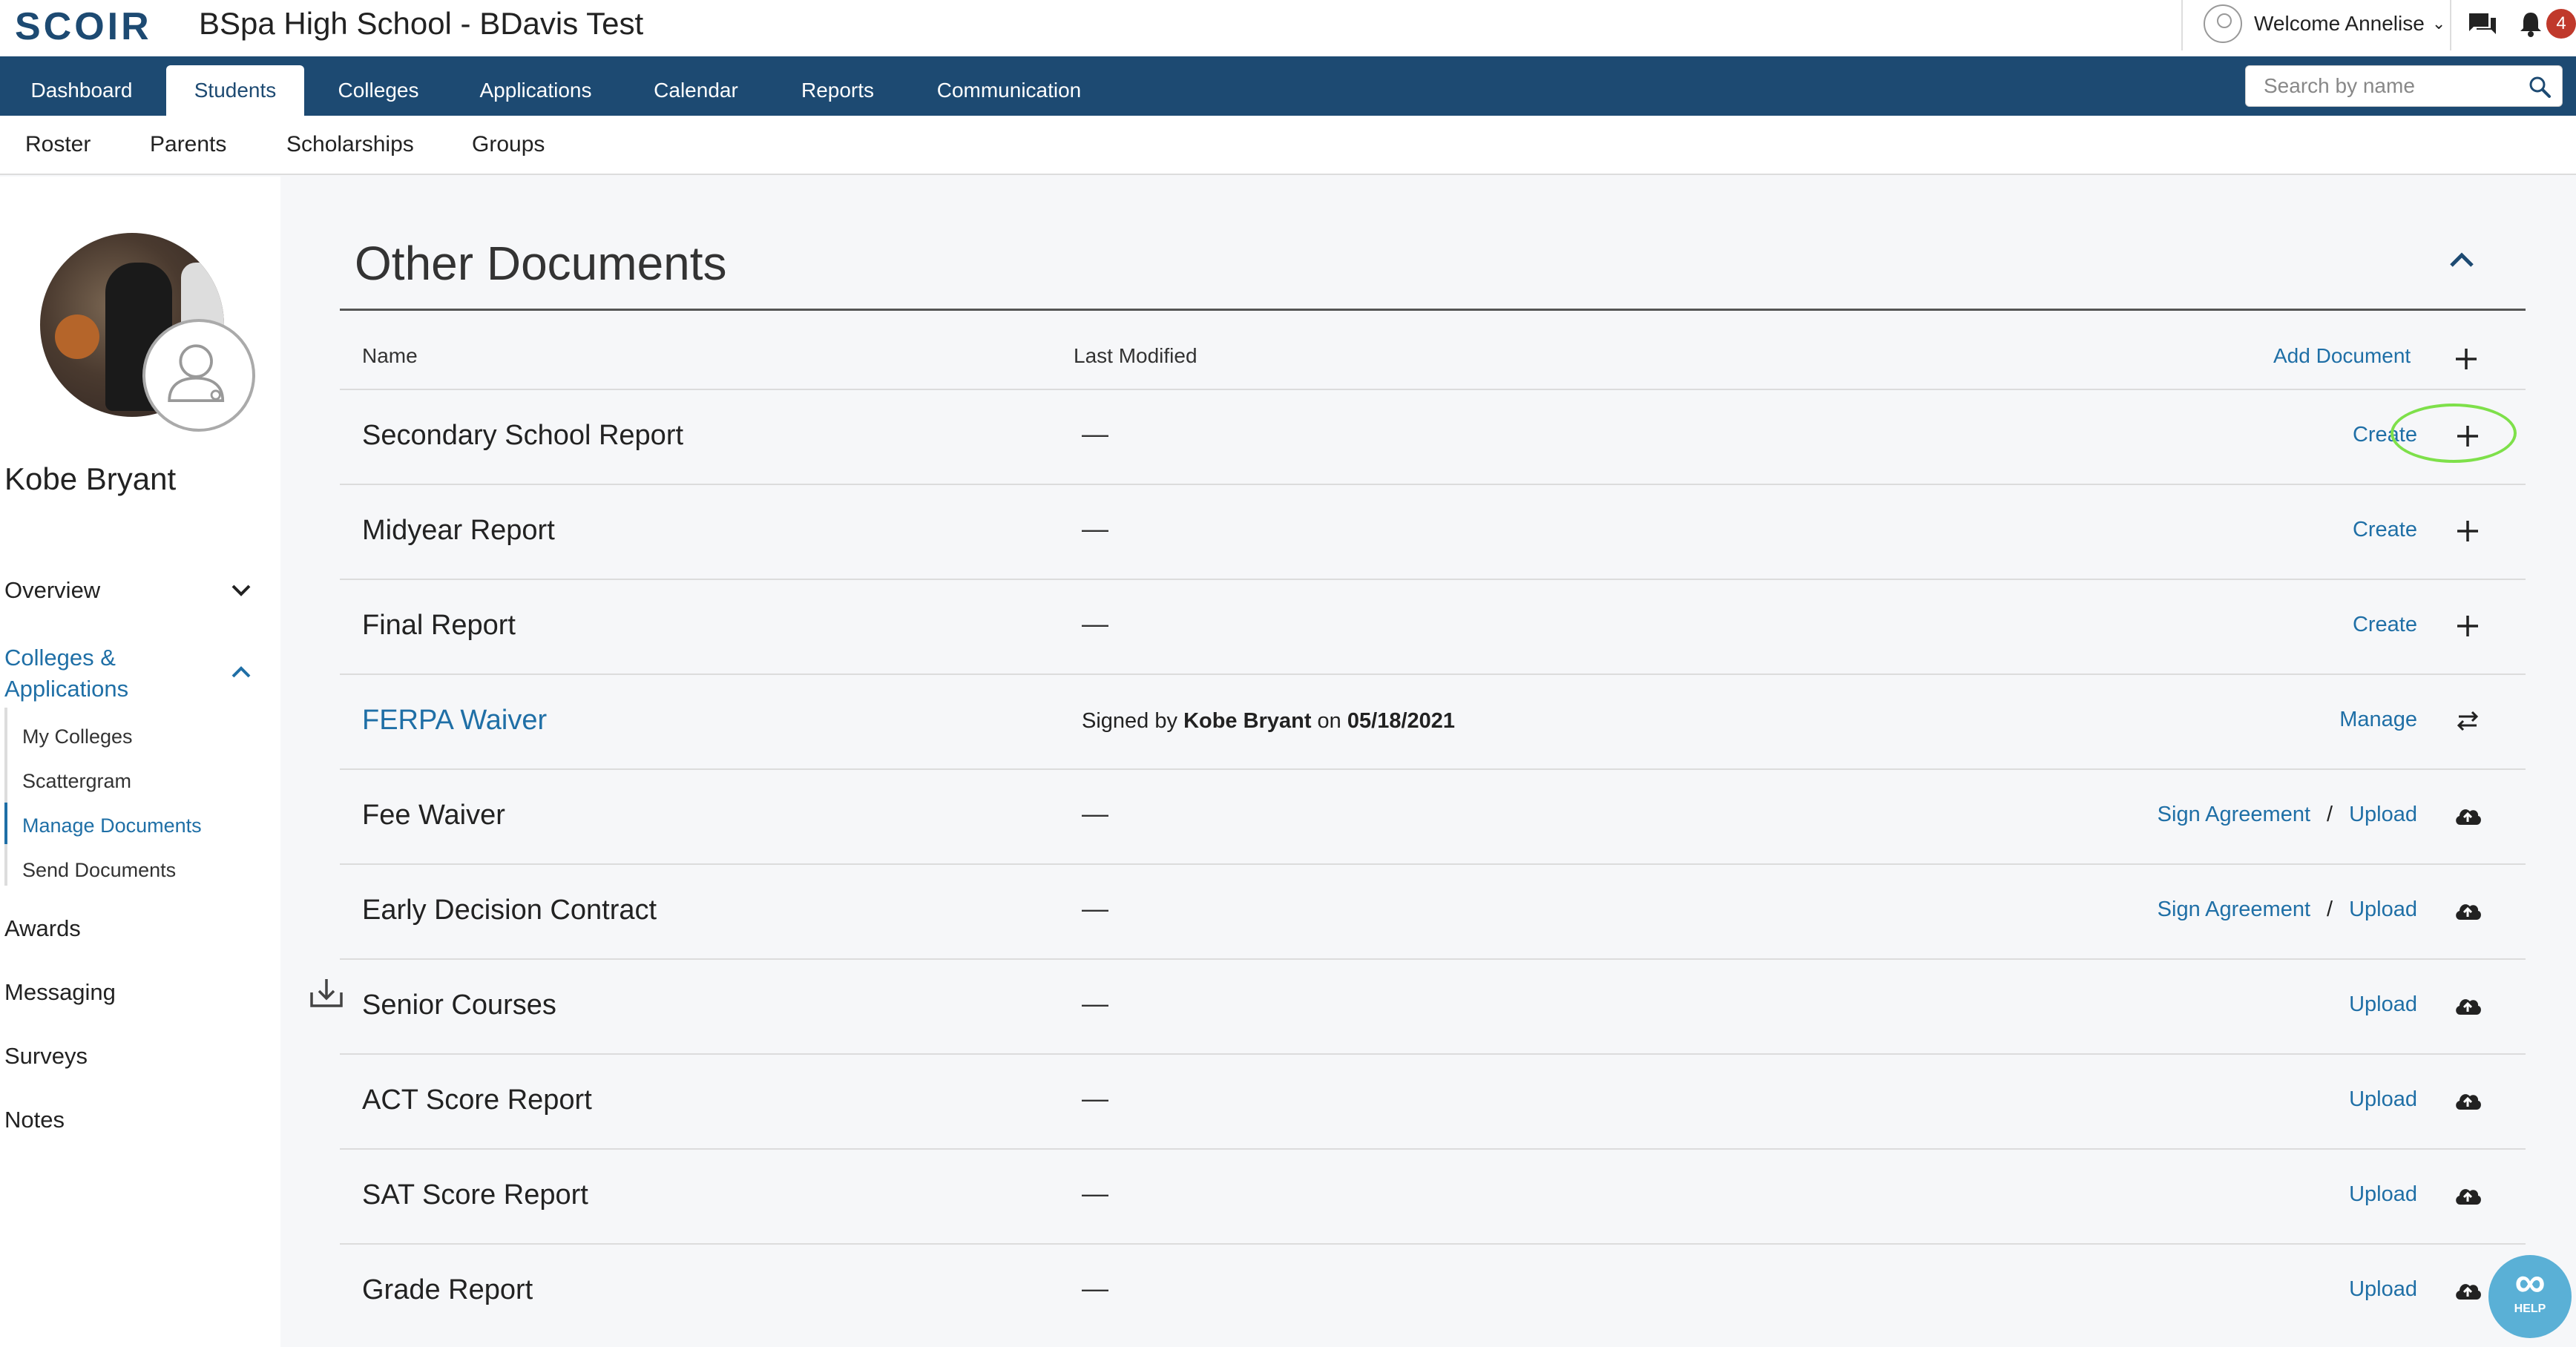  I want to click on search-input, so click(2379, 86).